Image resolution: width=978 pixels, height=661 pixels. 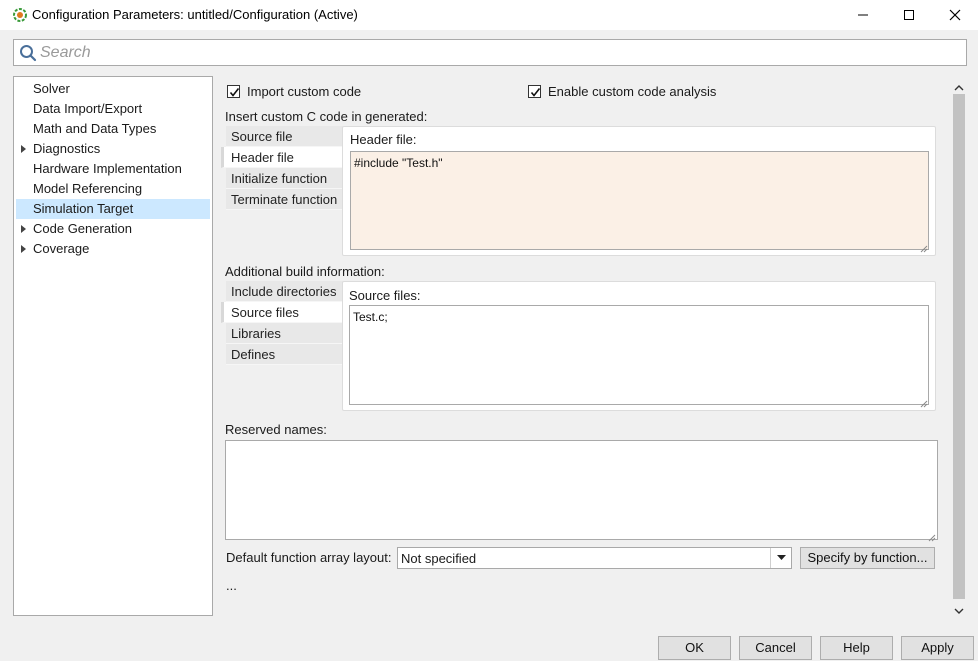 What do you see at coordinates (276, 429) in the screenshot?
I see `reserved-names-label: Reserved names:` at bounding box center [276, 429].